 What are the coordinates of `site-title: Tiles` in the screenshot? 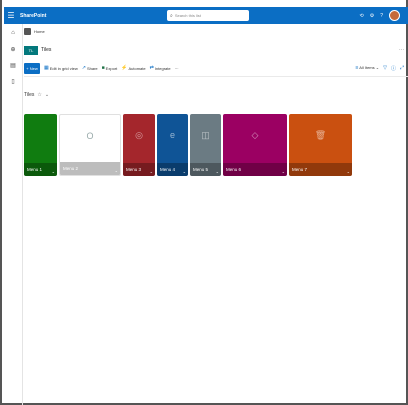 It's located at (46, 50).